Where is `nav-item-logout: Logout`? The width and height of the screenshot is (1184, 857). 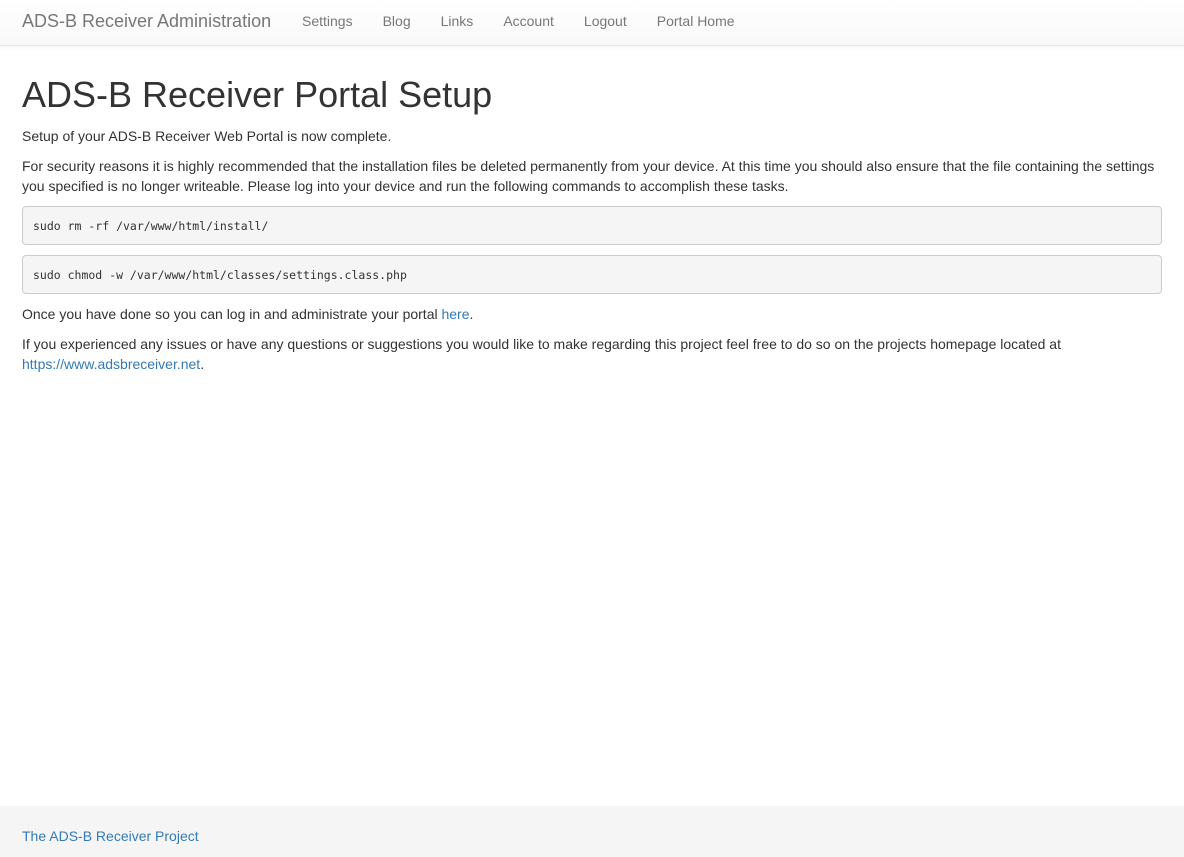
nav-item-logout: Logout is located at coordinates (605, 22).